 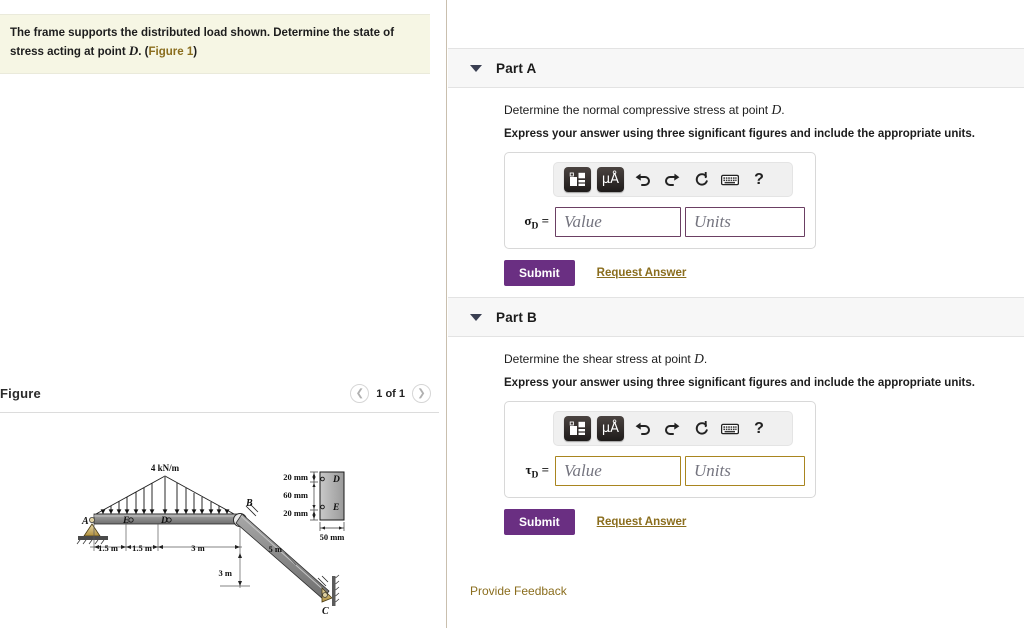 I want to click on next-figure-button: ❯, so click(x=421, y=393).